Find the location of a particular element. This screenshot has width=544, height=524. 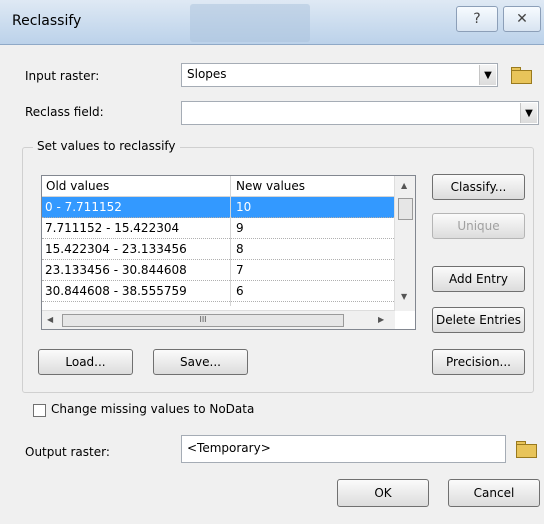

change-missing-label: Change missing values to NoData is located at coordinates (152, 409).